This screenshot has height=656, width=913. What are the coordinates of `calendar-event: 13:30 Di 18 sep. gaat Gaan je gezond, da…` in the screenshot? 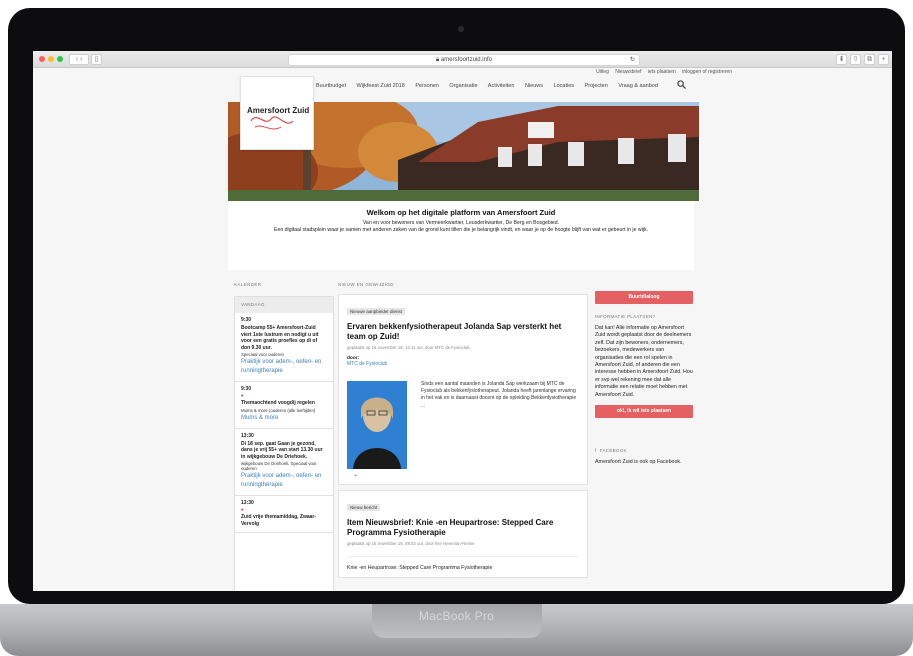 It's located at (284, 462).